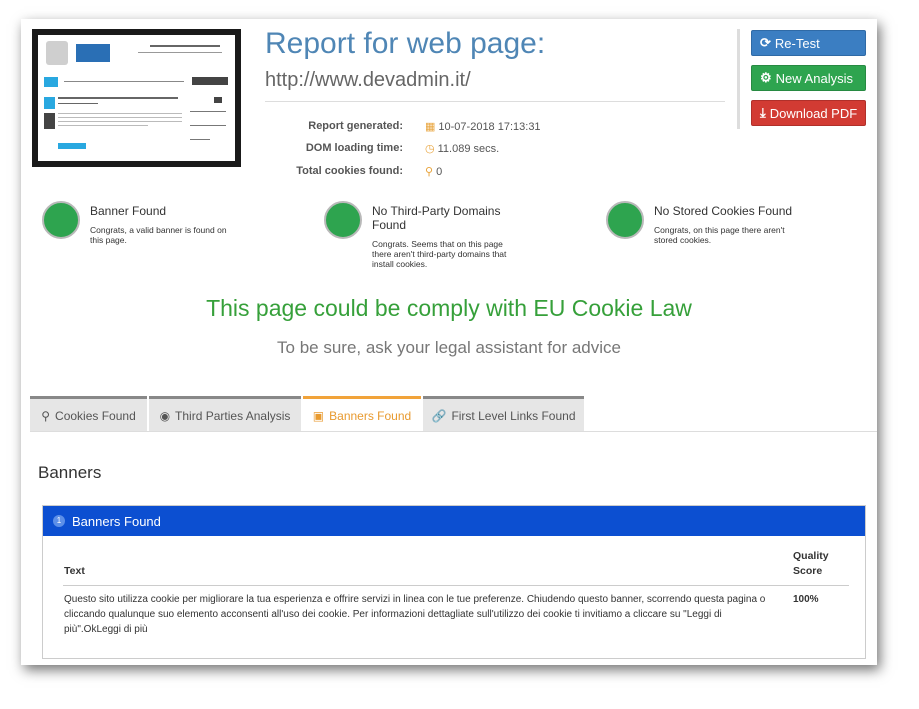  Describe the element at coordinates (116, 521) in the screenshot. I see `panel-title: Banners Found` at that location.